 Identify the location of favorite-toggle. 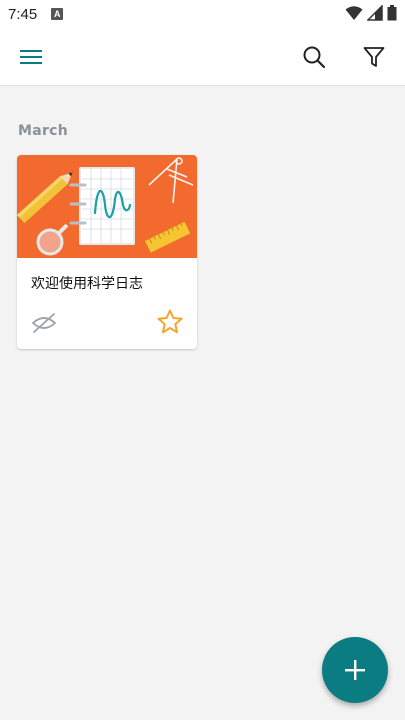
(170, 322).